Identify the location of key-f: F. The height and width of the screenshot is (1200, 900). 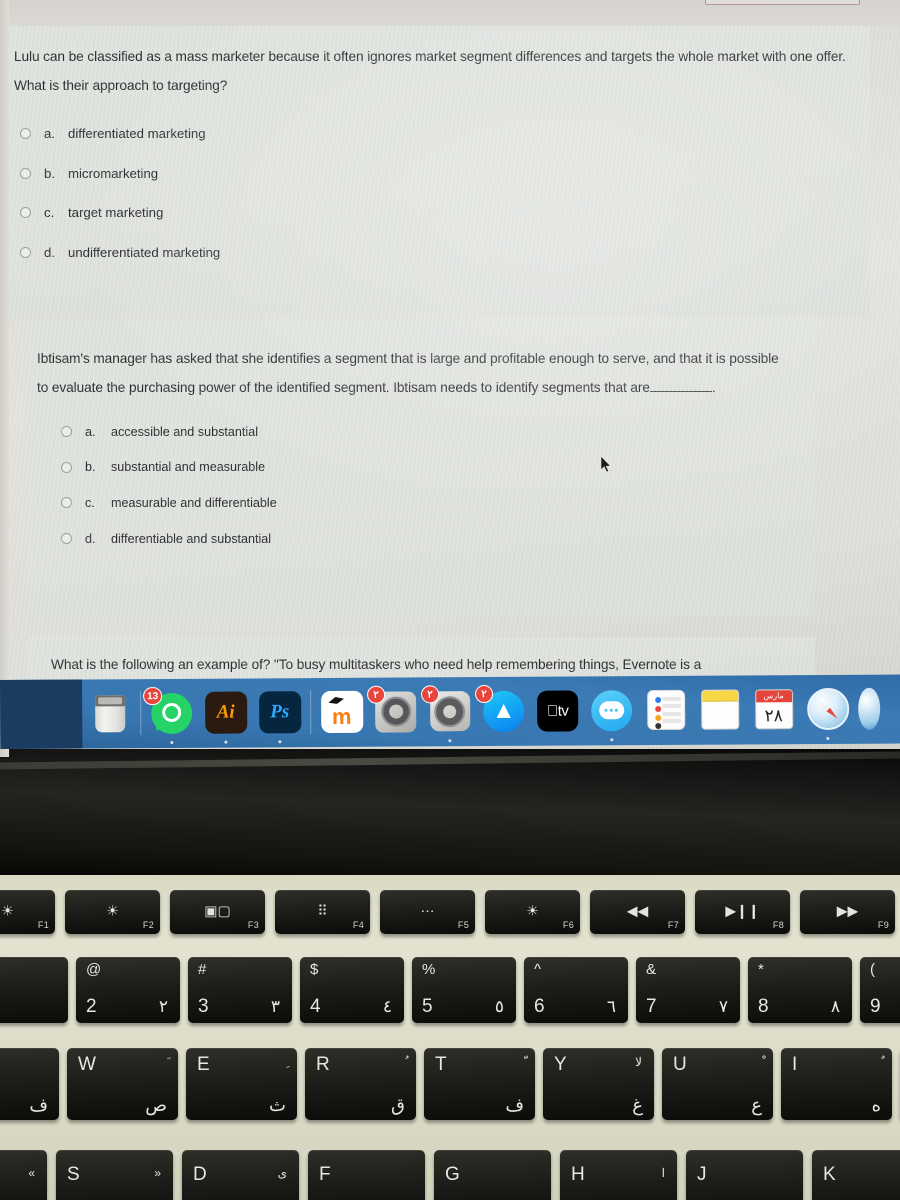
(366, 1175).